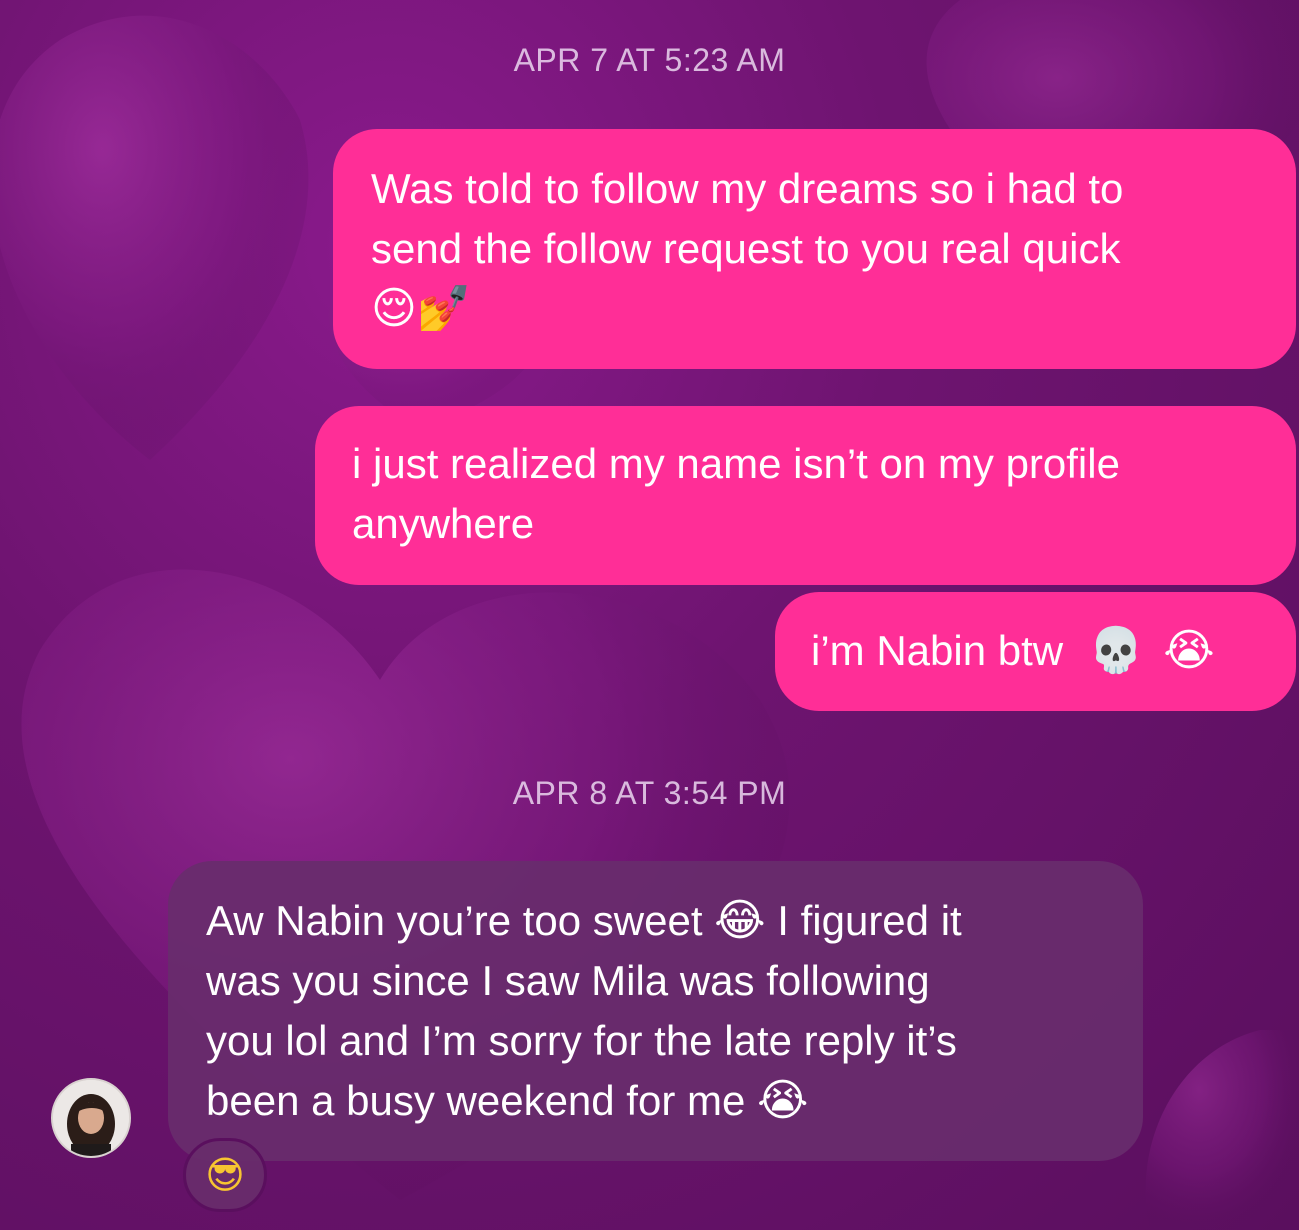 The height and width of the screenshot is (1230, 1299). I want to click on message-text-segment: Aw Nabin you’re too sweet, so click(454, 920).